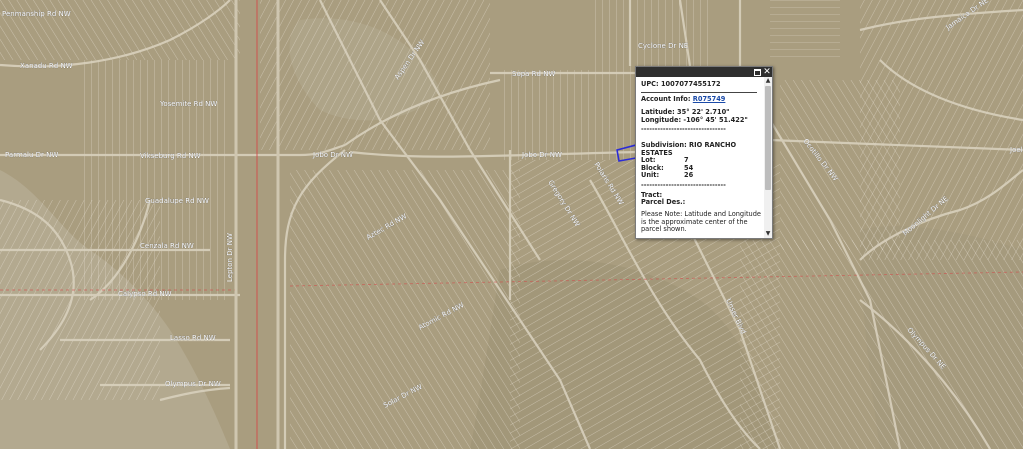 This screenshot has height=449, width=1023. I want to click on road-label: Sopa Rd NW, so click(533, 74).